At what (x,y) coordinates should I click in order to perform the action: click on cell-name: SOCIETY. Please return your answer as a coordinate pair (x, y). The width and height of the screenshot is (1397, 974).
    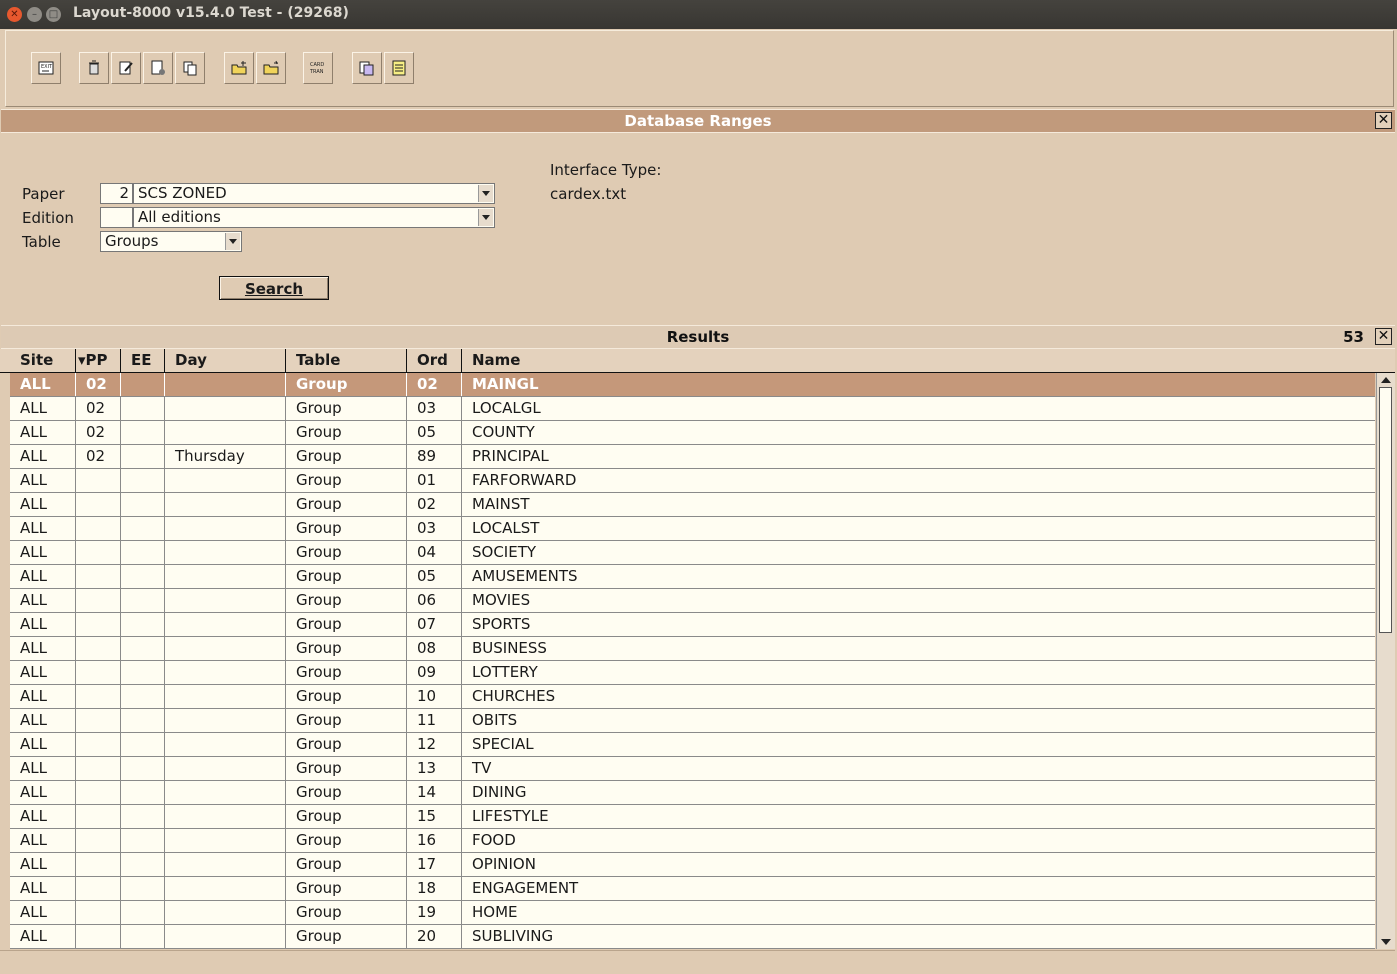
    Looking at the image, I should click on (504, 552).